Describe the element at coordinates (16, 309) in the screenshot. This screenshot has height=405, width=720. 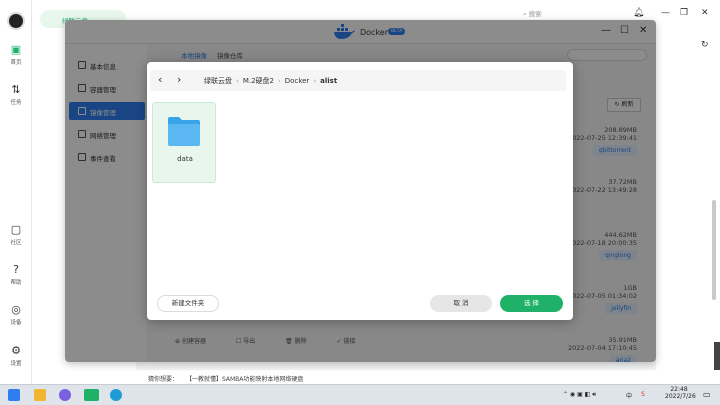
I see `device-icon: ◎` at that location.